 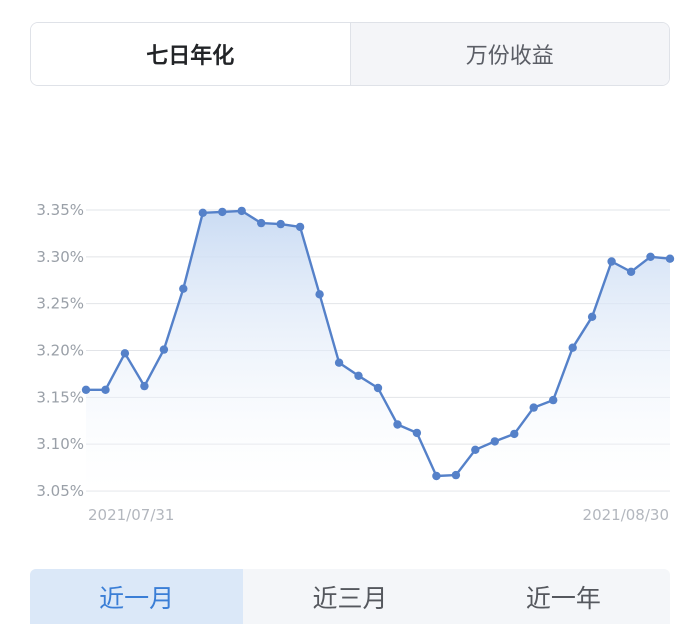 I want to click on y-tick-label: 3.10%, so click(x=60, y=444).